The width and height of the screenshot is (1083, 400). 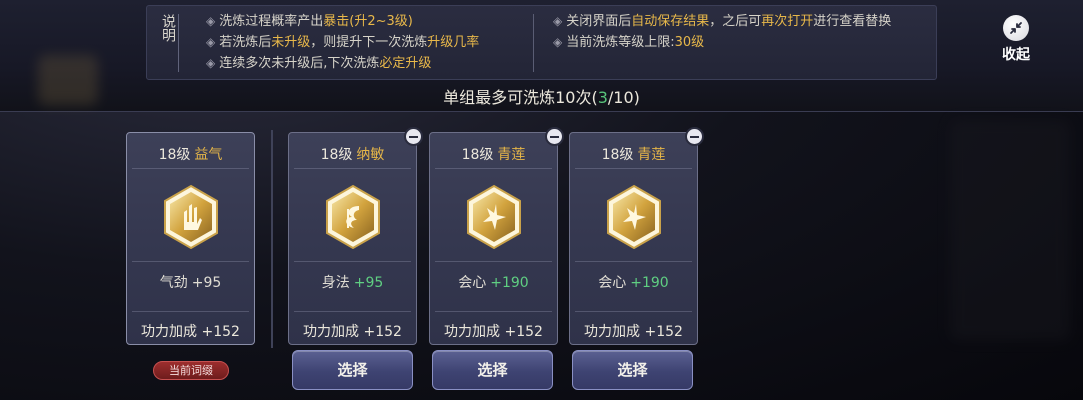 I want to click on info-line: ◈ 若洗炼后未升级，则提升下一次洗炼升级几率, so click(x=343, y=42).